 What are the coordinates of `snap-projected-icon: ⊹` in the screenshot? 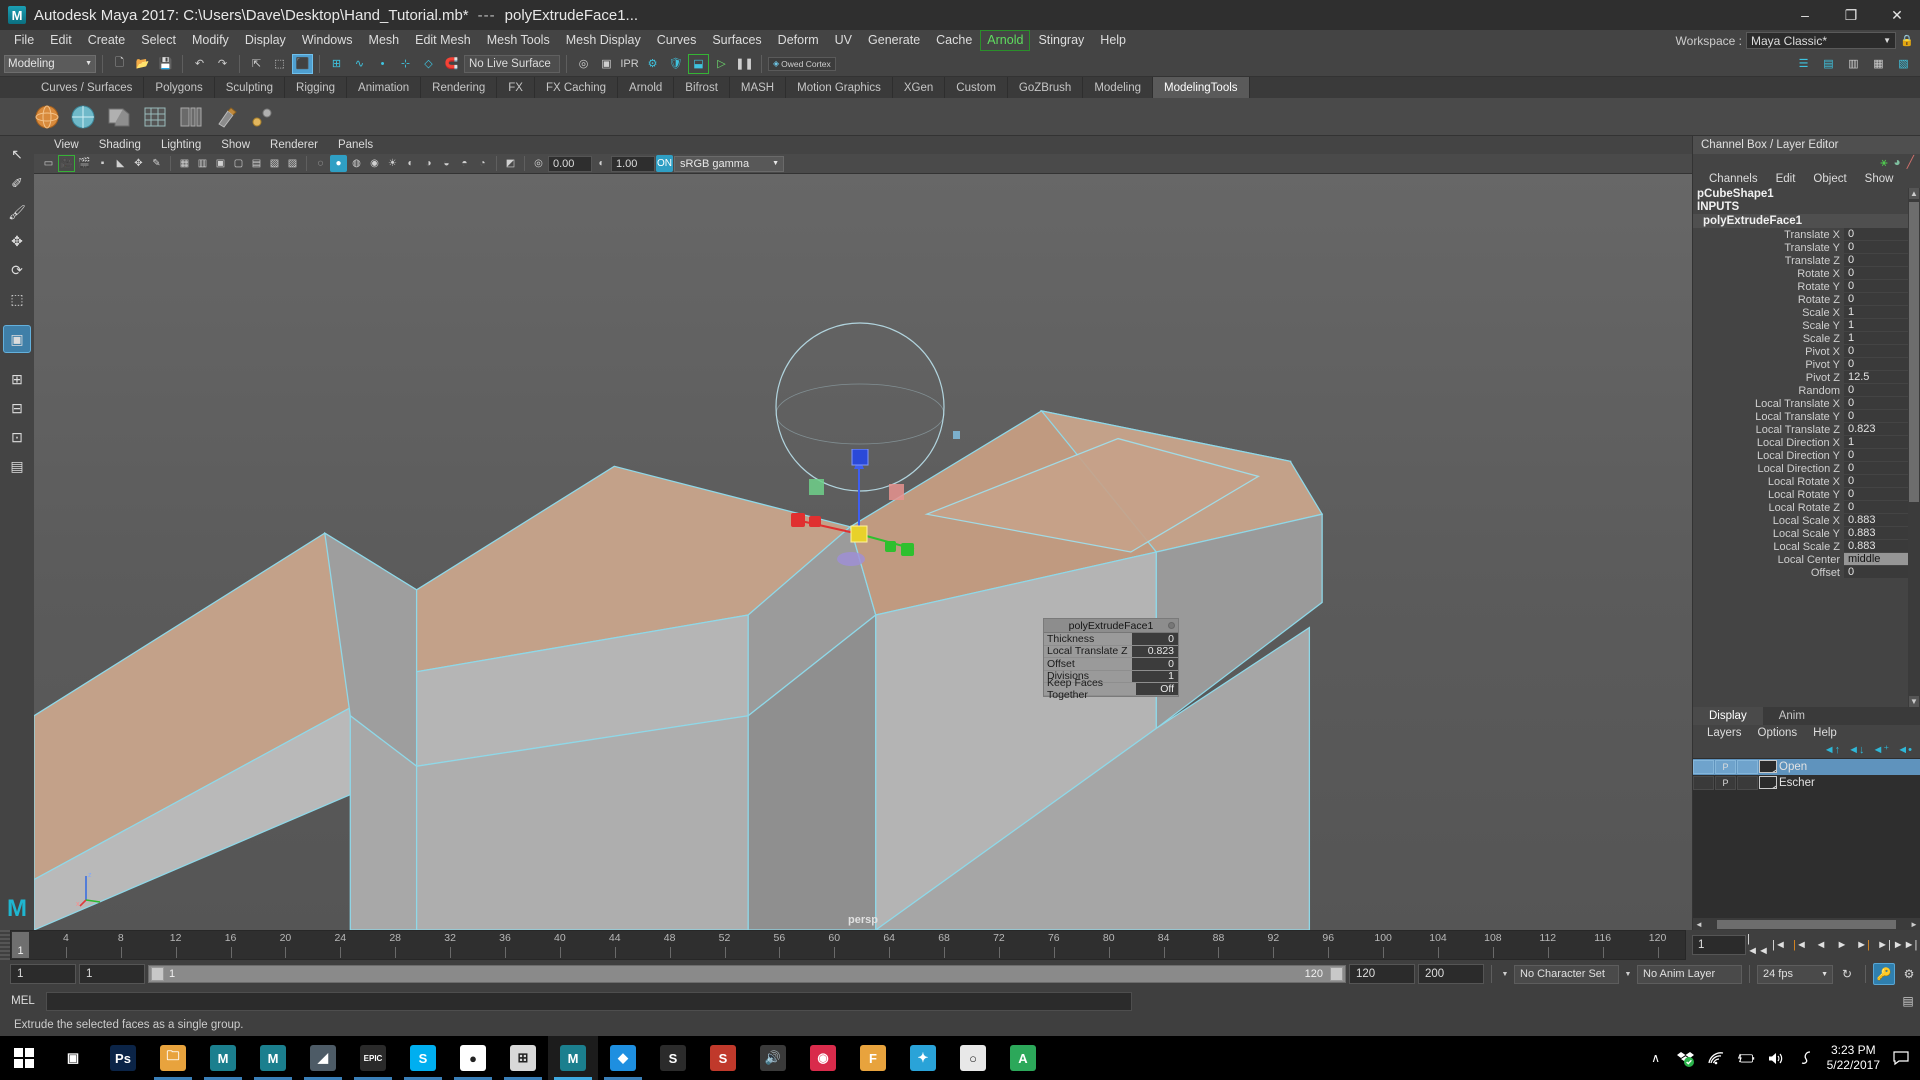 It's located at (405, 64).